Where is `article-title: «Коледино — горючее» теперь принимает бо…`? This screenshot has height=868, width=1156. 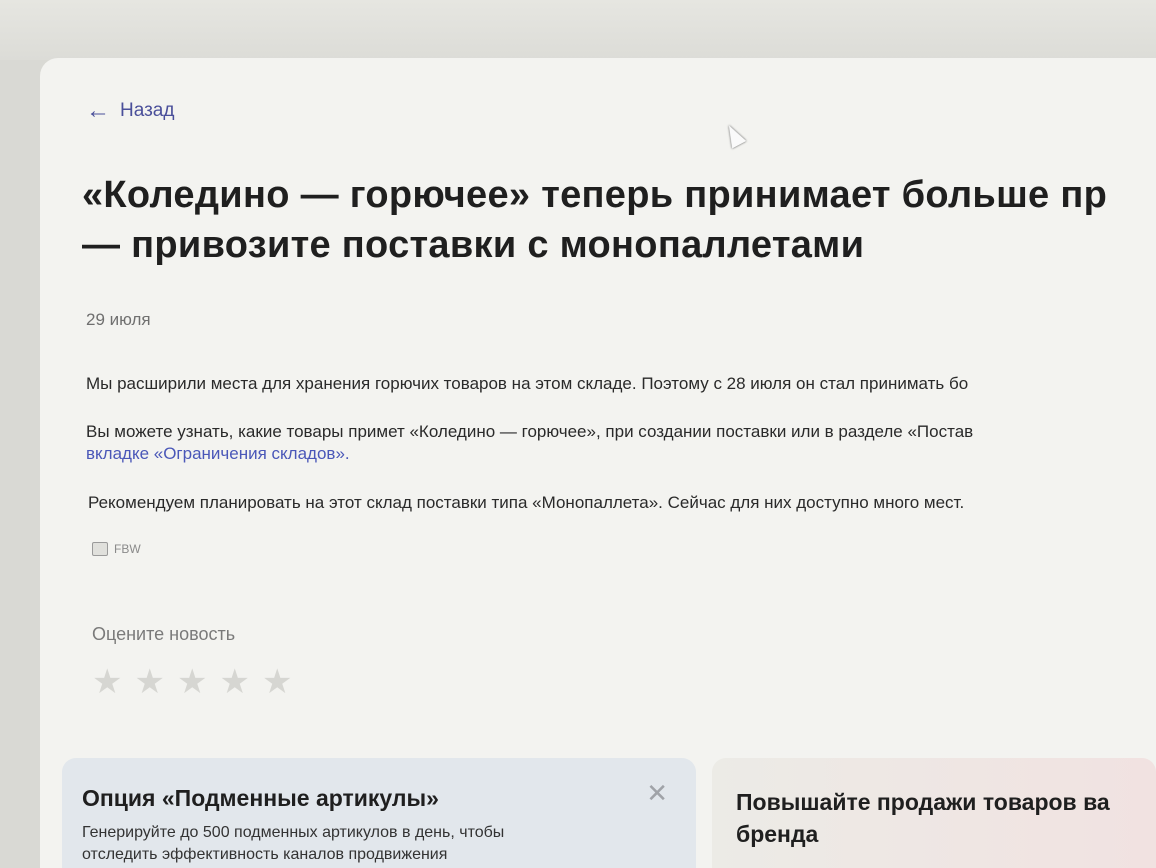
article-title: «Коледино — горючее» теперь принимает бо… is located at coordinates (619, 220).